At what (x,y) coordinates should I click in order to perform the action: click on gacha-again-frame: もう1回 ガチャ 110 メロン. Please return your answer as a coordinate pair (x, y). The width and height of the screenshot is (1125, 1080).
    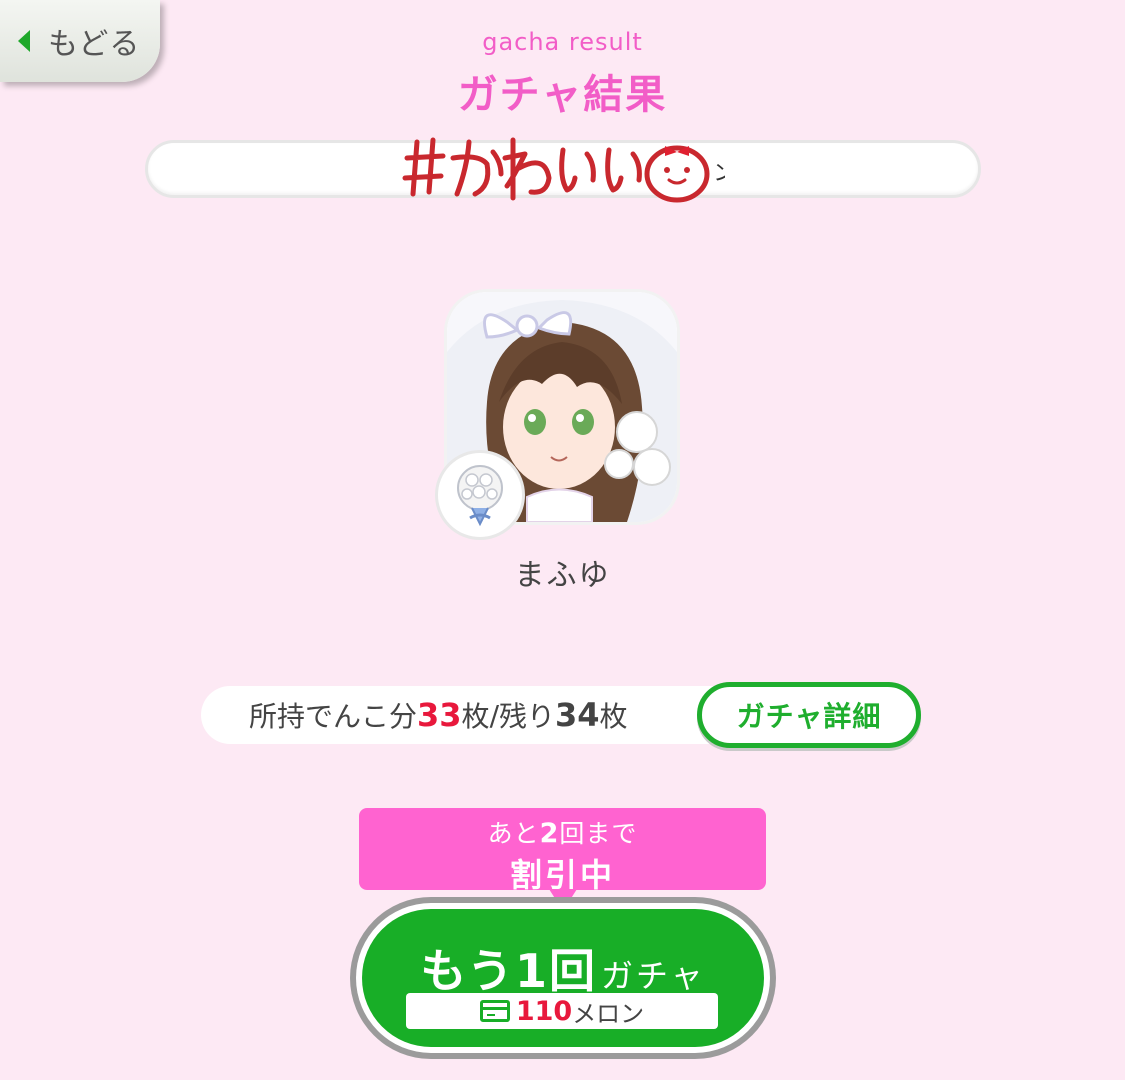
    Looking at the image, I should click on (563, 978).